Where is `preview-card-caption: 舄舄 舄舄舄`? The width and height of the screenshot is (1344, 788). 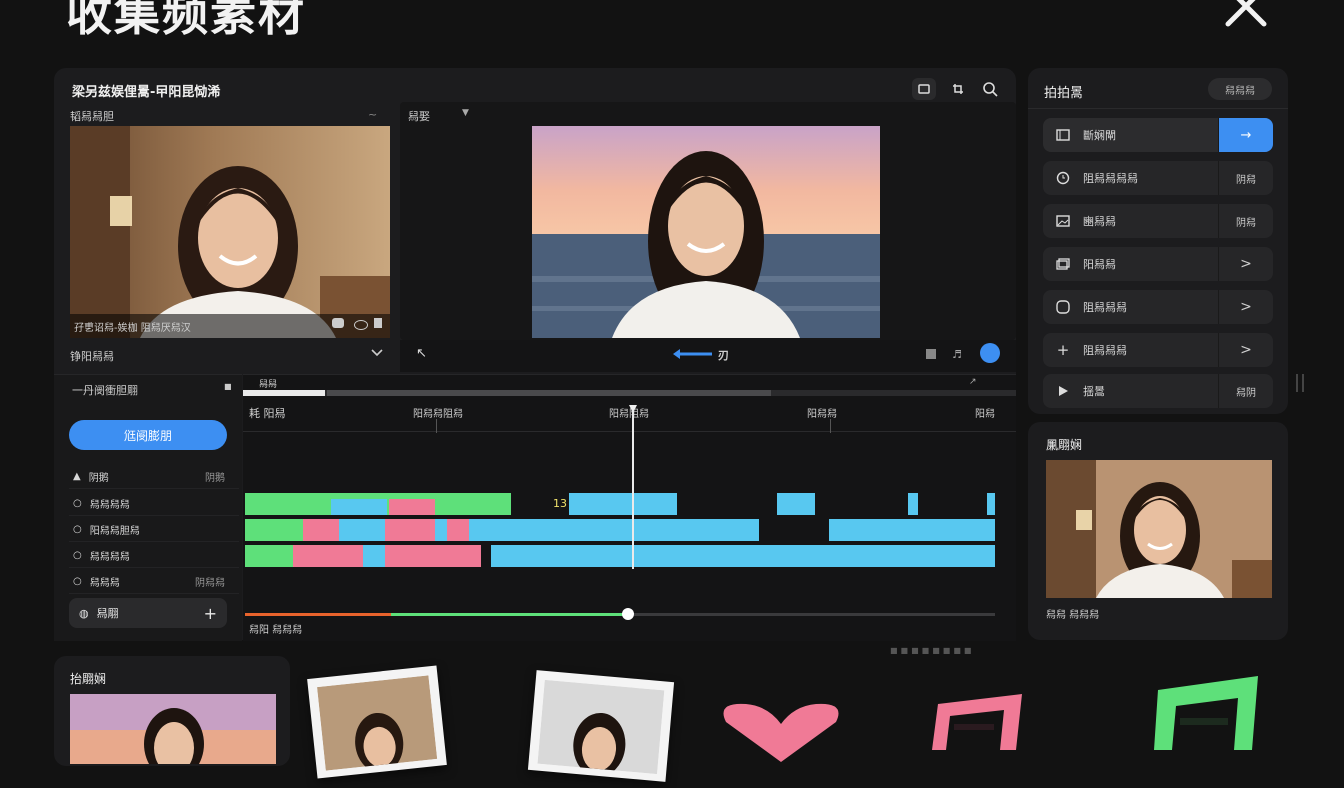
preview-card-caption: 舄舄 舄舄舄 is located at coordinates (1073, 615).